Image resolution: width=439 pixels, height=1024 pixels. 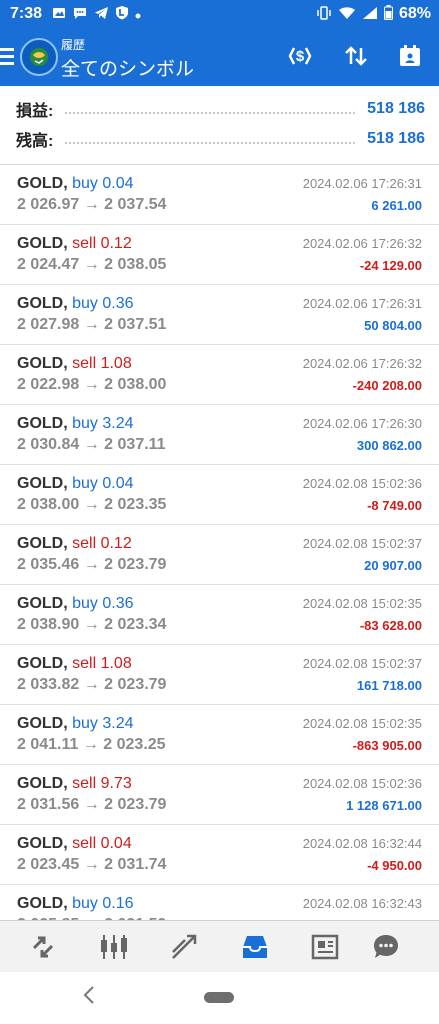 What do you see at coordinates (114, 947) in the screenshot?
I see `chart-icon` at bounding box center [114, 947].